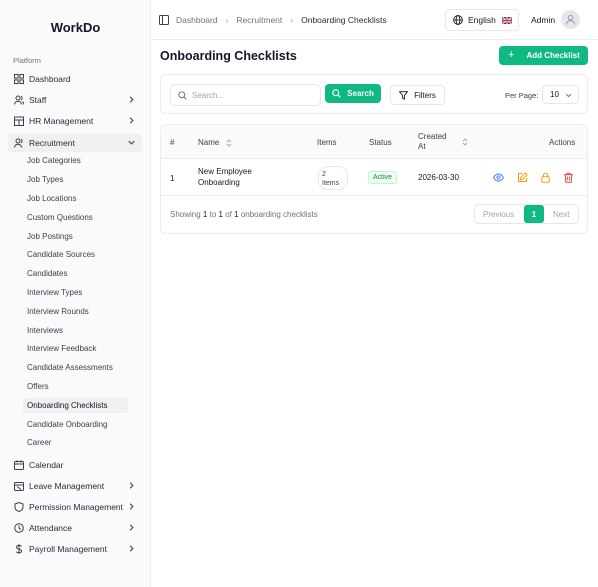  I want to click on sidebar-subitem-onboarding-checklists: Onboarding Checklists, so click(75, 405).